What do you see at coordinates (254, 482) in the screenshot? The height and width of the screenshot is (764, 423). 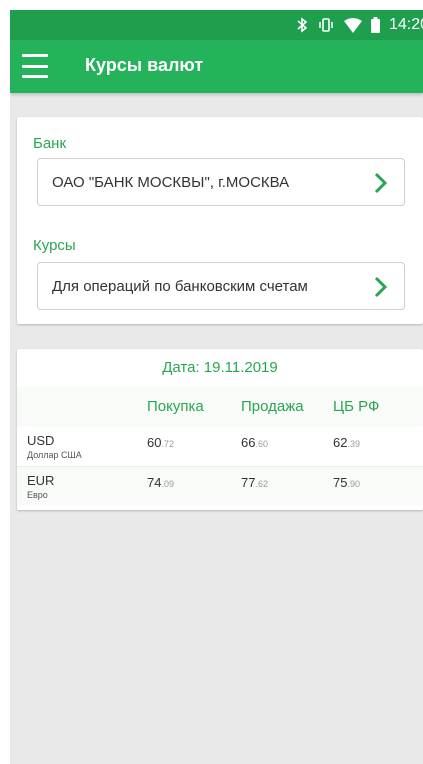 I see `sell-rate: 77.62` at bounding box center [254, 482].